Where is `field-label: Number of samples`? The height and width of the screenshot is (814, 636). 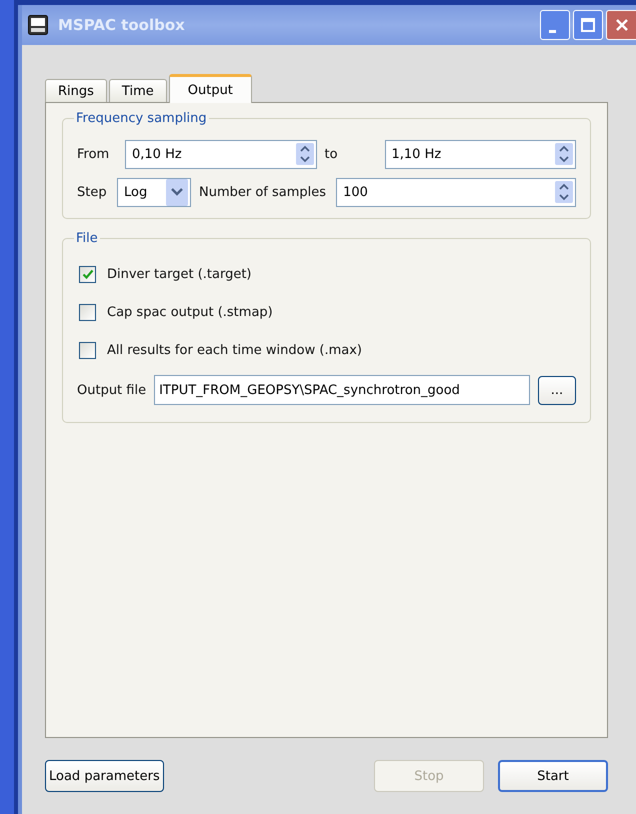
field-label: Number of samples is located at coordinates (263, 192).